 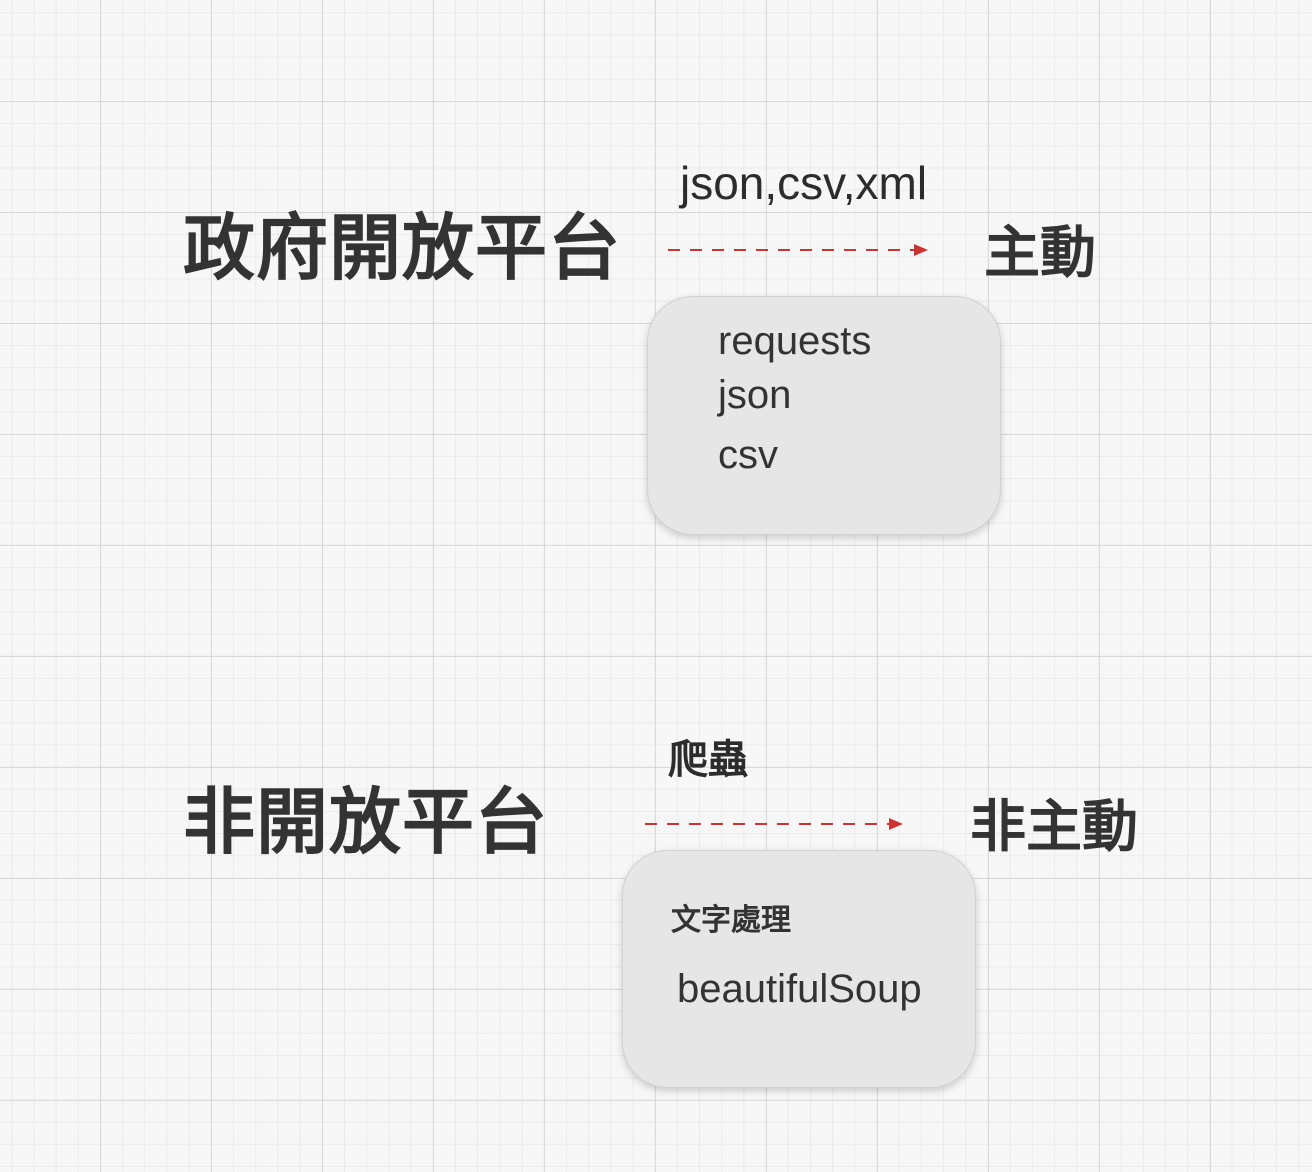 I want to click on tool-item-requests: requests, so click(x=795, y=341).